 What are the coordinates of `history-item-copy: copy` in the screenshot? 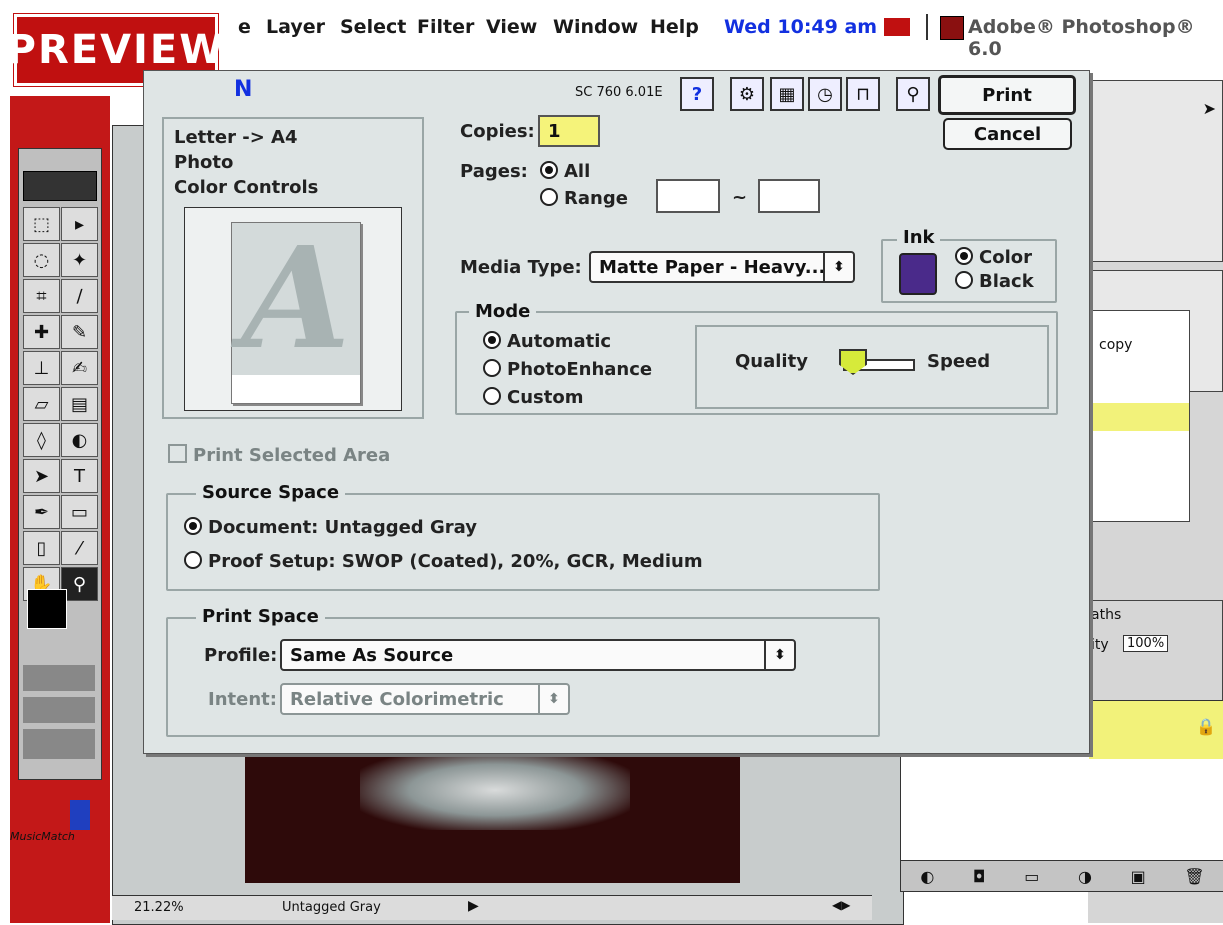 It's located at (1115, 345).